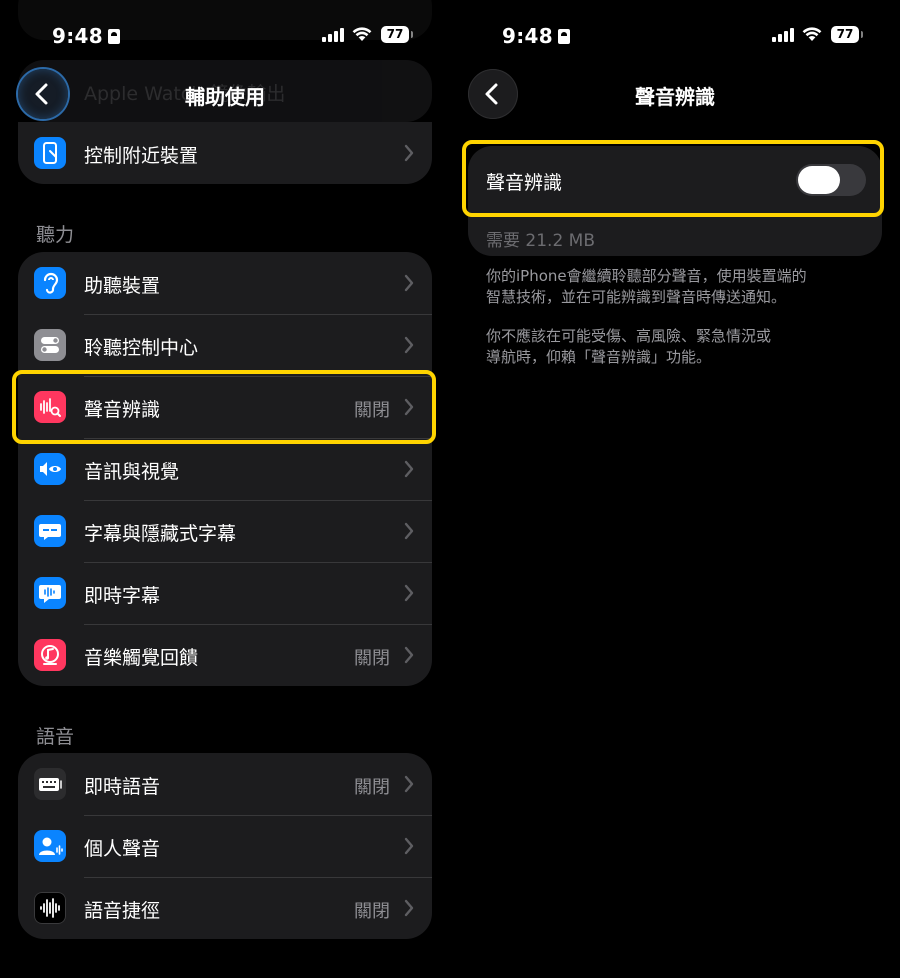 This screenshot has height=978, width=900. What do you see at coordinates (599, 357) in the screenshot?
I see `description-line: 導航時，仰賴「聲音辨識」功能。` at bounding box center [599, 357].